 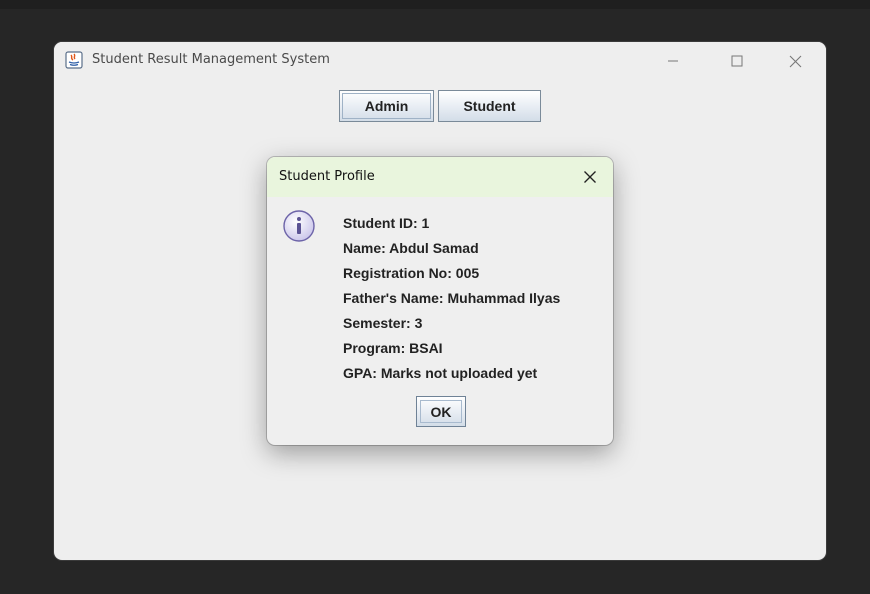 I want to click on minimize-icon, so click(x=673, y=61).